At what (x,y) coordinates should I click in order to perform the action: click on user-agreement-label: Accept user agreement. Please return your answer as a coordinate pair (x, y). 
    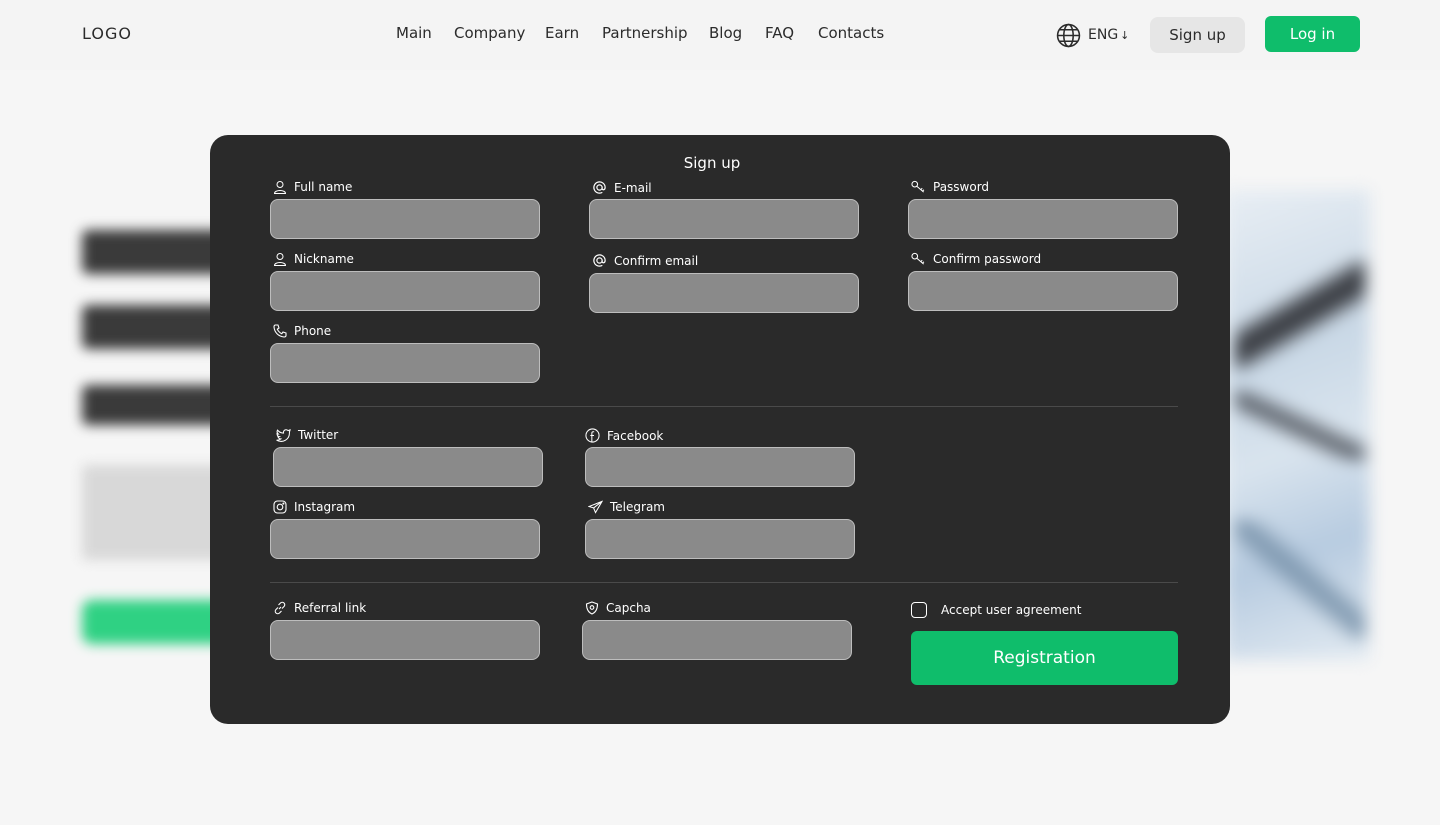
    Looking at the image, I should click on (1011, 610).